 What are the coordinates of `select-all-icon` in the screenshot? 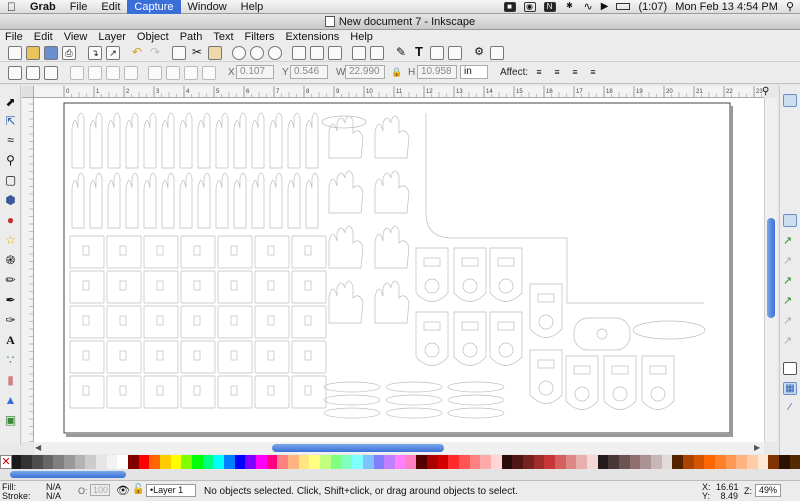 It's located at (15, 73).